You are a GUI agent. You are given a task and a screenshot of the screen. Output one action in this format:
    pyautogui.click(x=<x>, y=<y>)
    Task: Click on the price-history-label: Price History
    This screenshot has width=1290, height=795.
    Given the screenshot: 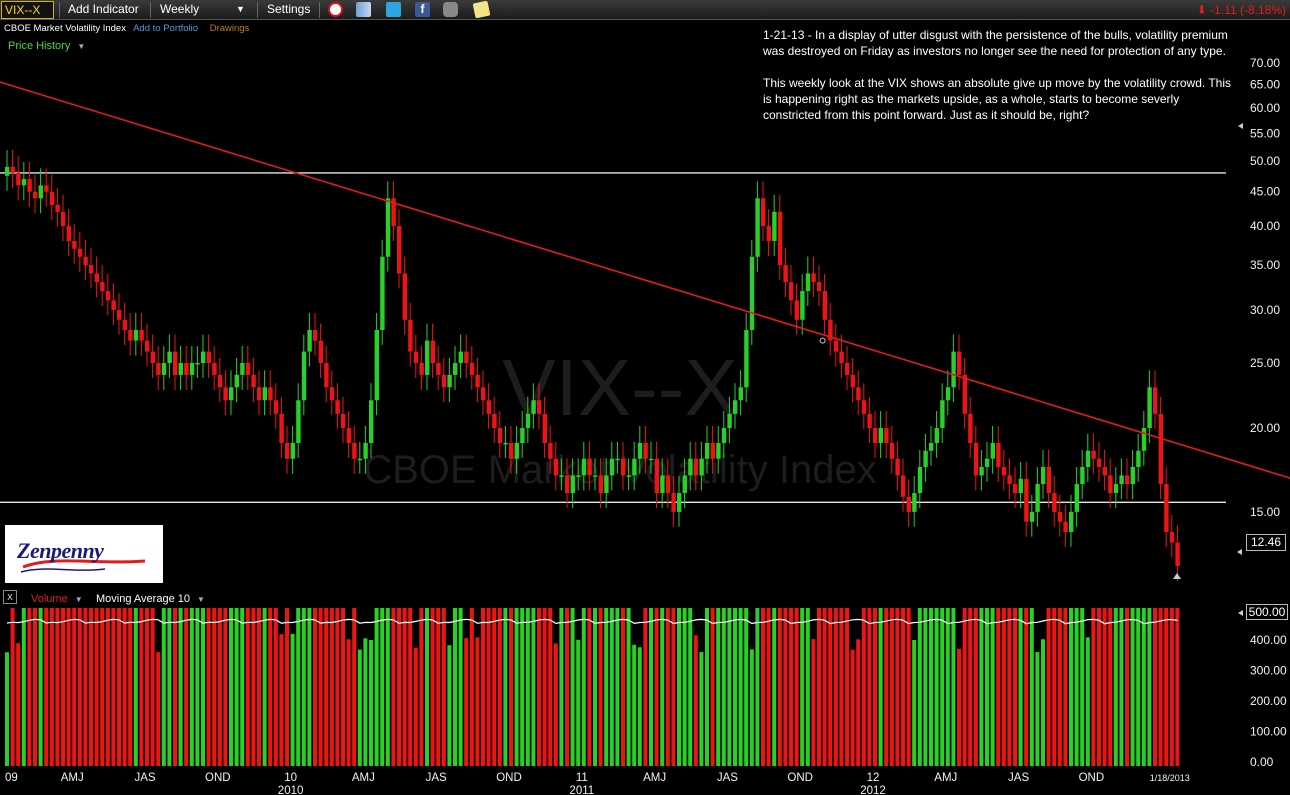 What is the action you would take?
    pyautogui.click(x=39, y=46)
    